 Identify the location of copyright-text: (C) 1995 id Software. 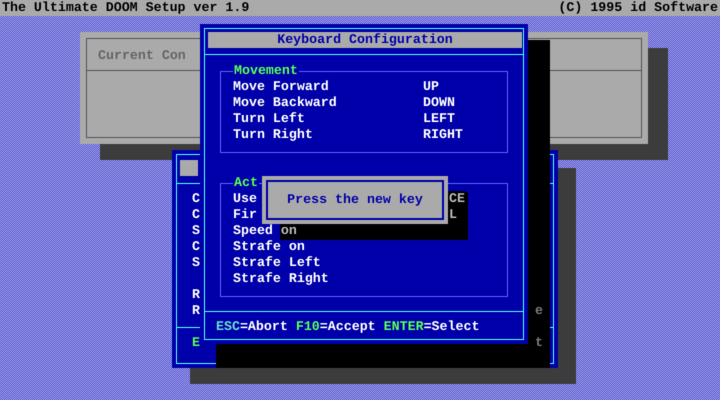
(638, 8).